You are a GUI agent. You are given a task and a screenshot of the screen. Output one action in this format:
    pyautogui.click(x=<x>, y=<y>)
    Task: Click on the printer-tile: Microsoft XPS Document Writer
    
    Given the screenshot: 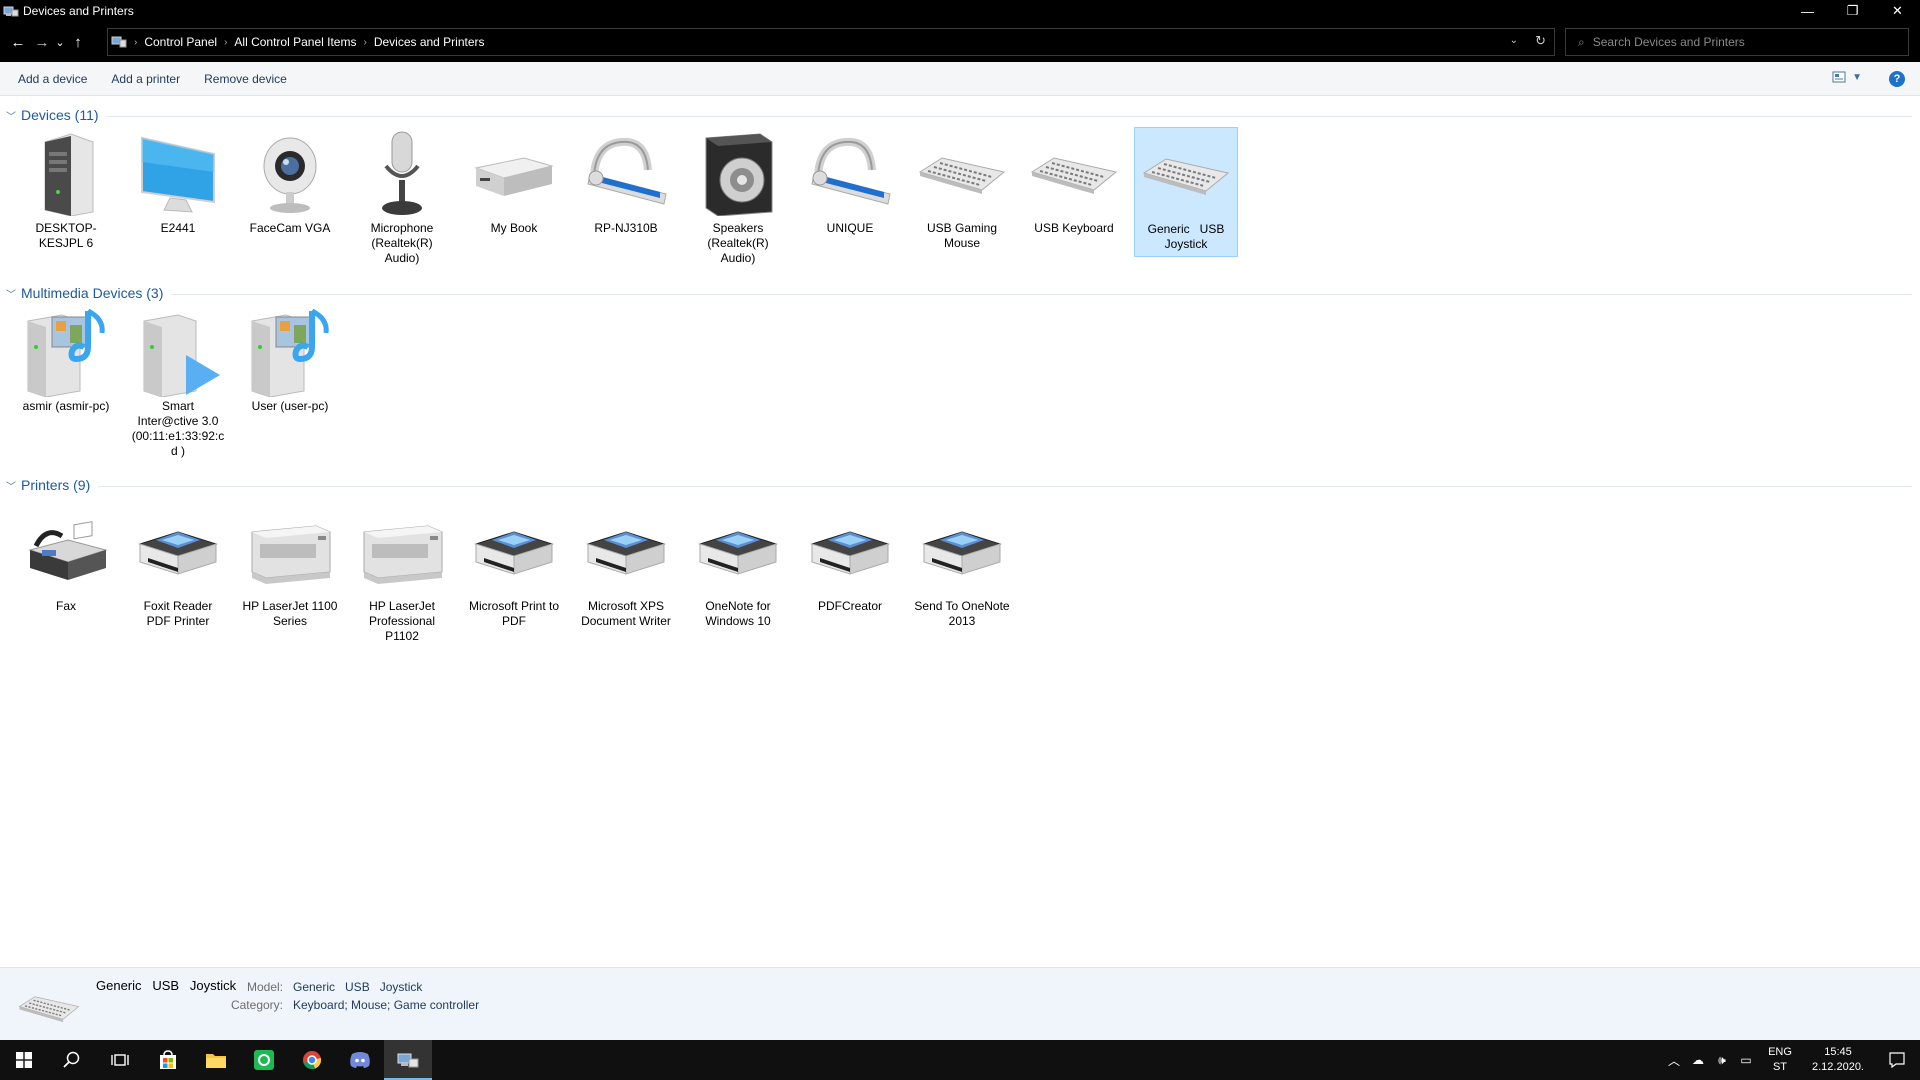 What is the action you would take?
    pyautogui.click(x=626, y=569)
    